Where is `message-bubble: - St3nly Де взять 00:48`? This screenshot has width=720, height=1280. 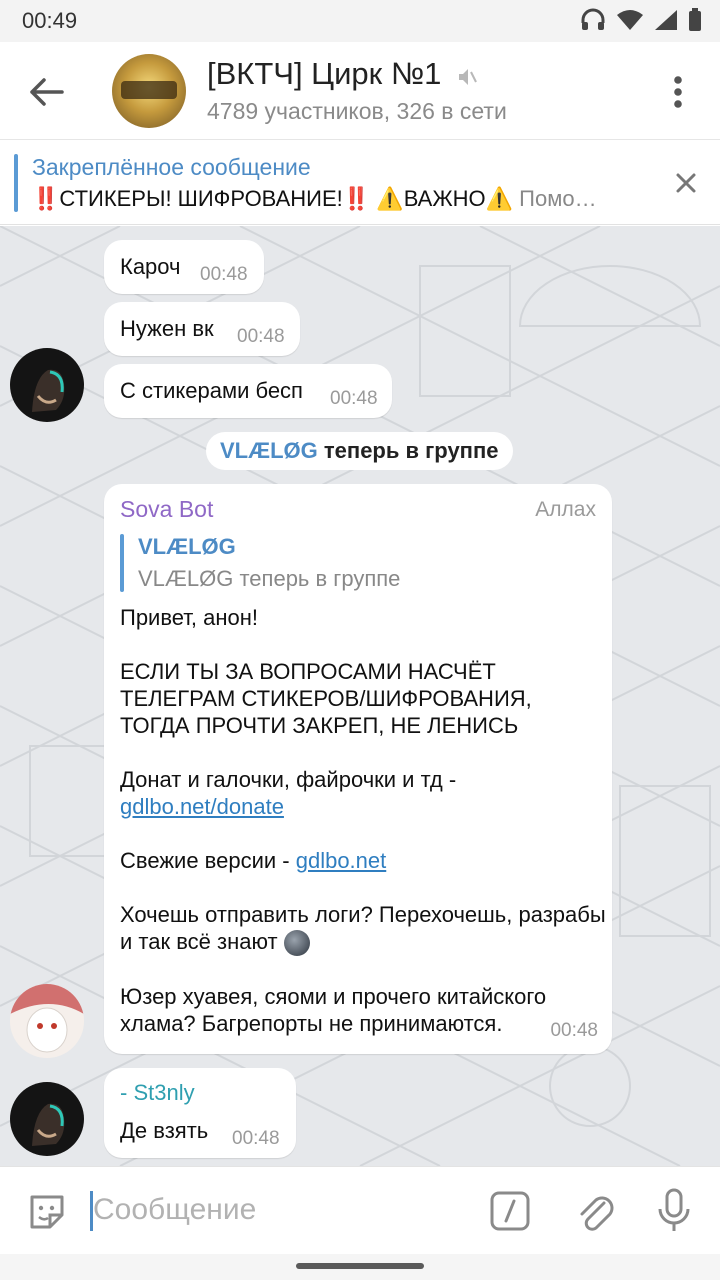
message-bubble: - St3nly Де взять 00:48 is located at coordinates (200, 1113).